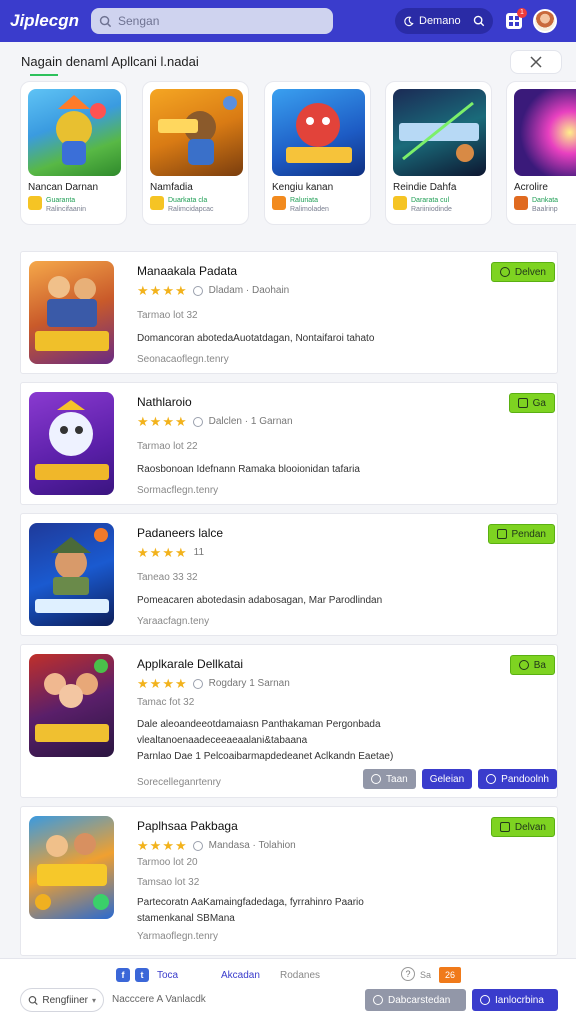 The height and width of the screenshot is (1024, 576). I want to click on carousel-card-title: Namfadia, so click(171, 187).